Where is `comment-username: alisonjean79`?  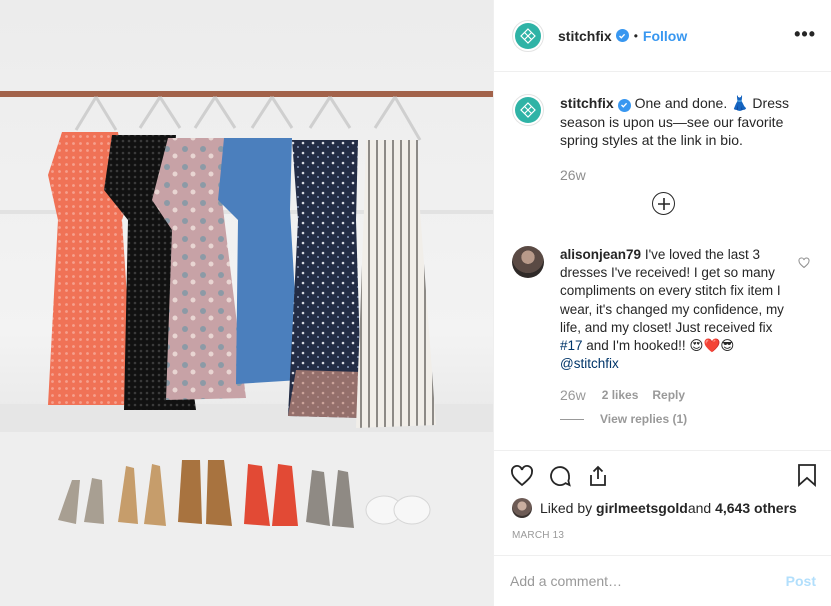 comment-username: alisonjean79 is located at coordinates (600, 254).